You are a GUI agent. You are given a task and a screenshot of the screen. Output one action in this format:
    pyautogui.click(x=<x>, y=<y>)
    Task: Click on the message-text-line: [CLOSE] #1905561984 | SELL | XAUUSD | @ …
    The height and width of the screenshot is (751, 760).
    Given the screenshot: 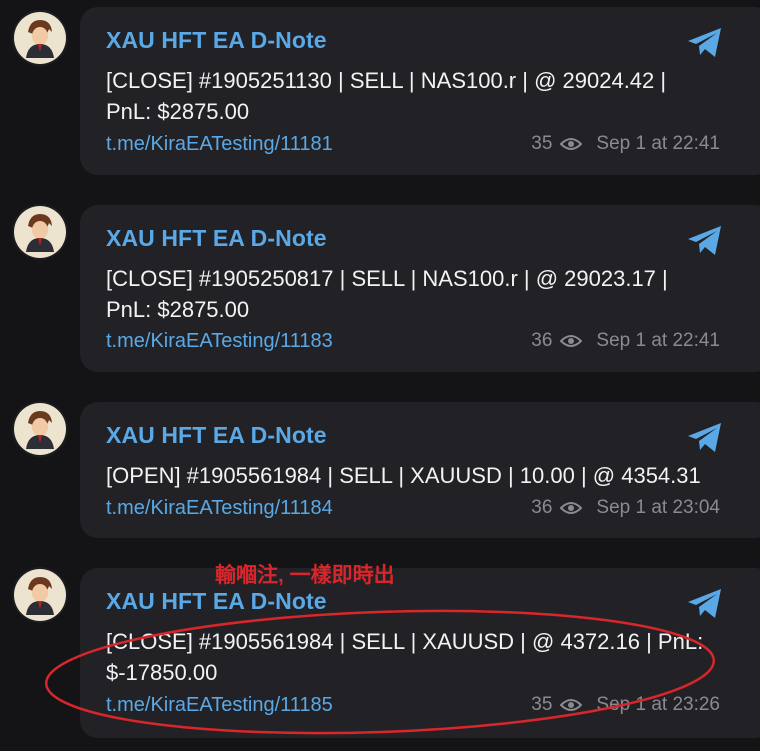 What is the action you would take?
    pyautogui.click(x=405, y=641)
    